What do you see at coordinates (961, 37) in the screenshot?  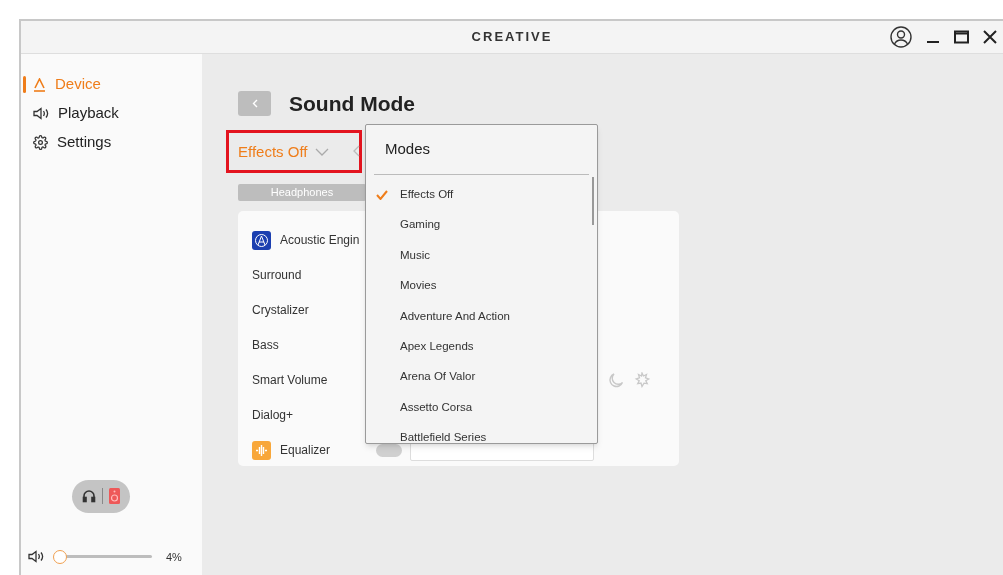 I see `maximize-icon` at bounding box center [961, 37].